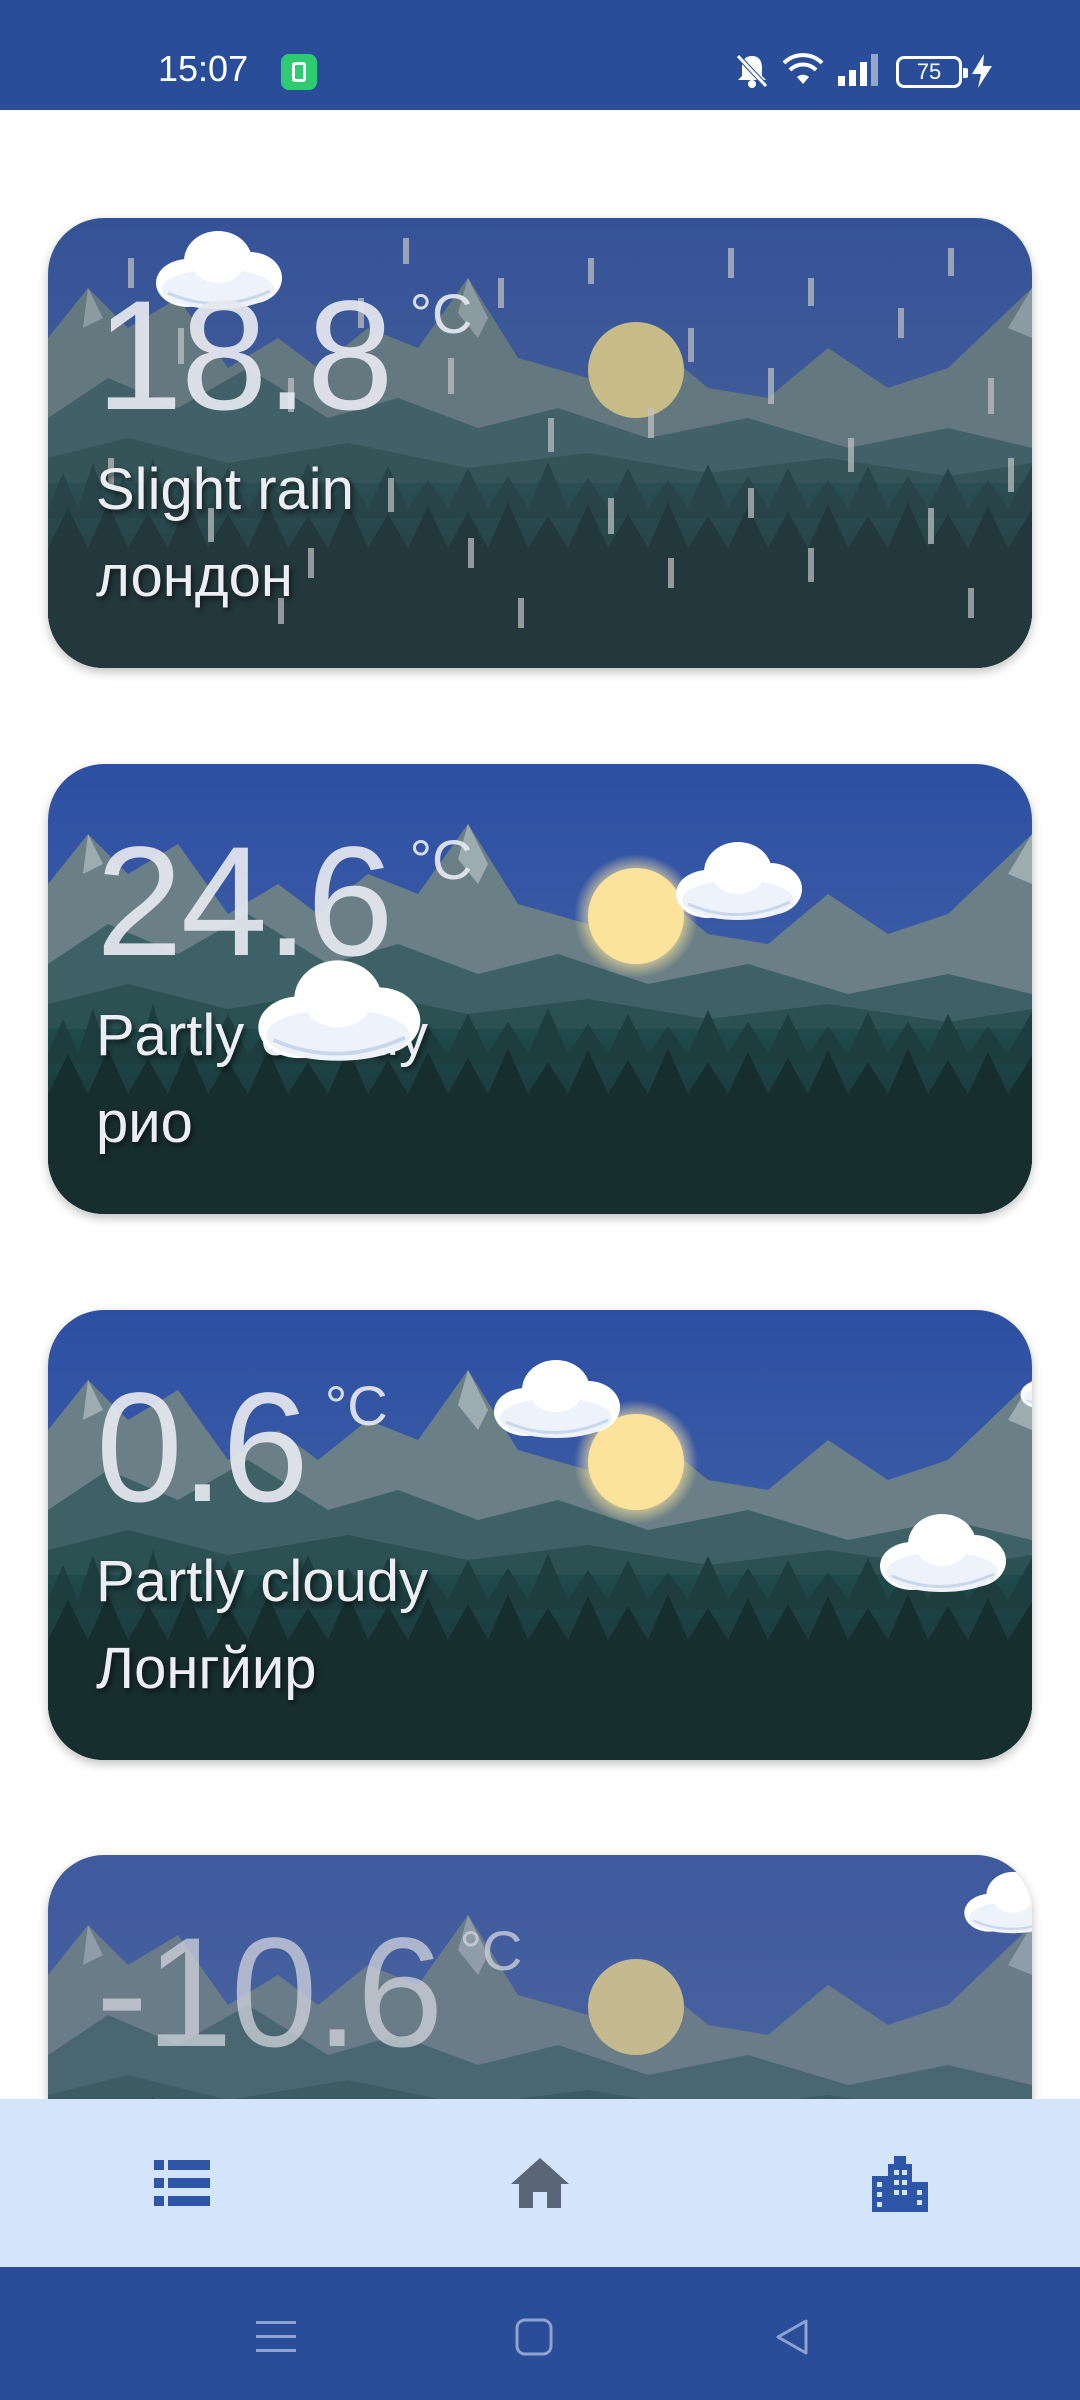 The image size is (1080, 2400). Describe the element at coordinates (225, 489) in the screenshot. I see `weather-condition: Slight rain` at that location.